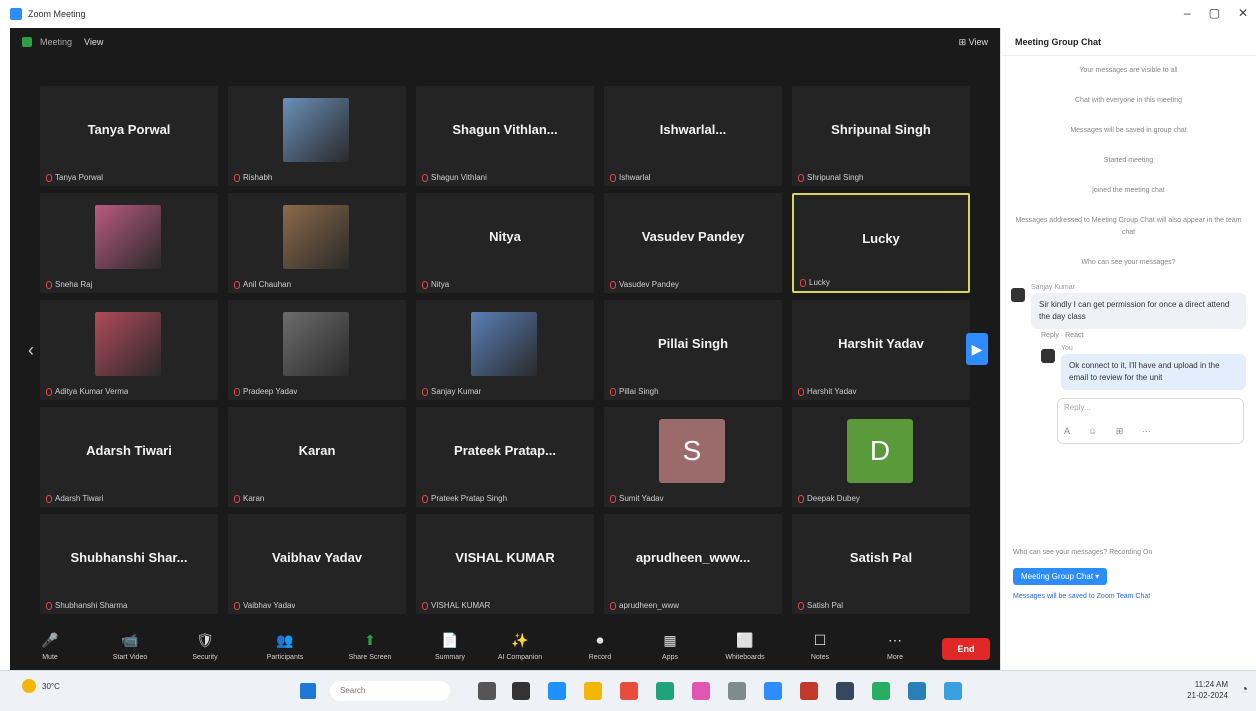 The height and width of the screenshot is (711, 1256). Describe the element at coordinates (521, 691) in the screenshot. I see `widget-icon` at that location.